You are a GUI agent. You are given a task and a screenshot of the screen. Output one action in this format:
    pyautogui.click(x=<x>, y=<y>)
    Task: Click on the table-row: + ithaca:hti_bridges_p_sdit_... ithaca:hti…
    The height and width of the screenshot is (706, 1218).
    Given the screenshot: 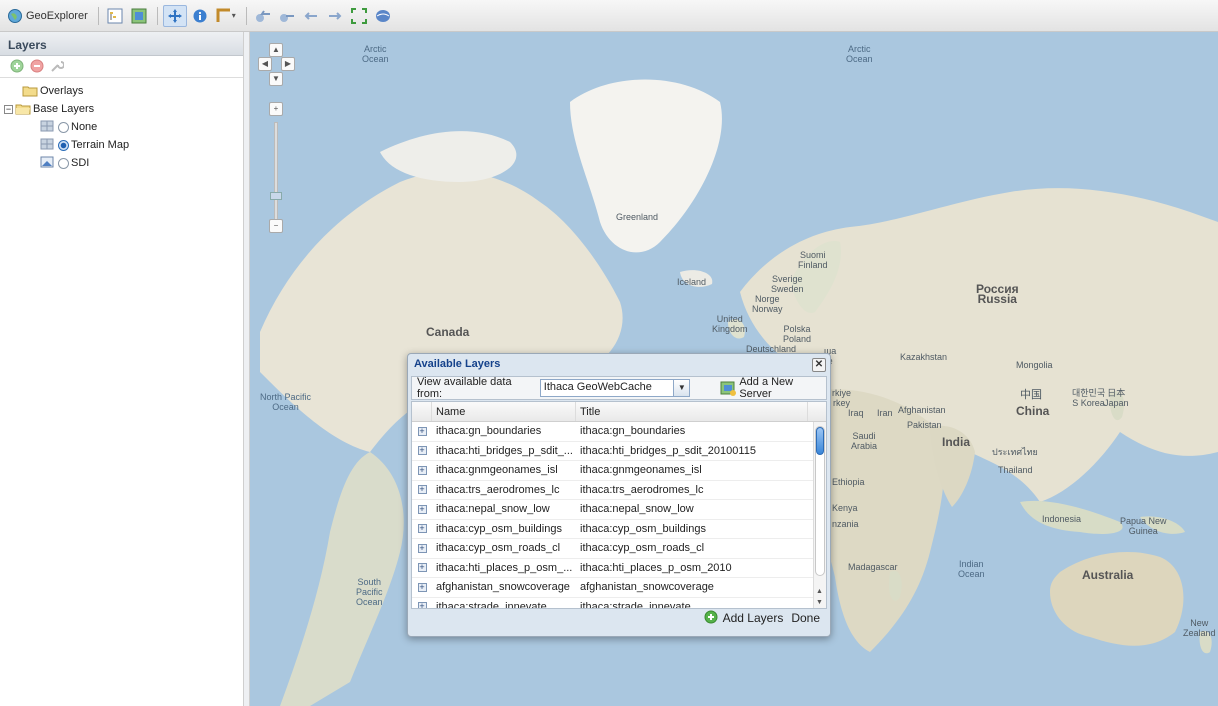 What is the action you would take?
    pyautogui.click(x=619, y=451)
    